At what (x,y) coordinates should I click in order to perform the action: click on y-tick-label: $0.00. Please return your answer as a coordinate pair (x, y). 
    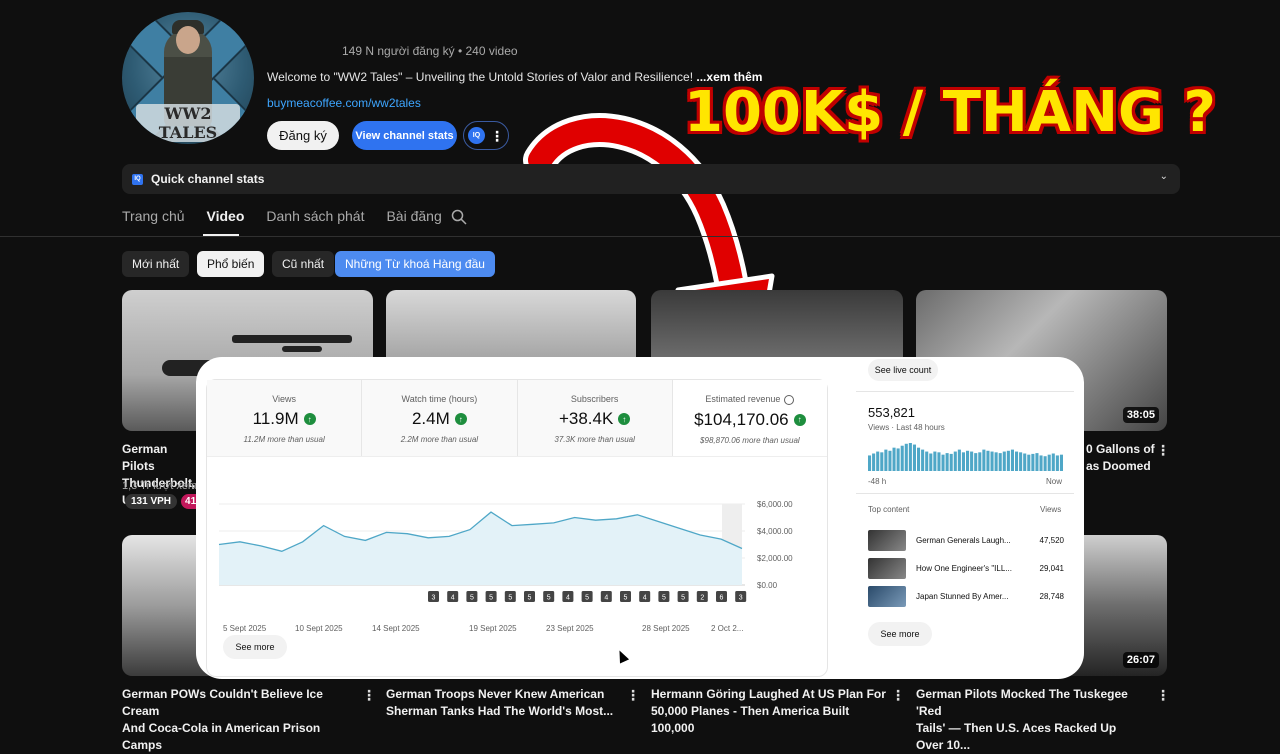
    Looking at the image, I should click on (767, 585).